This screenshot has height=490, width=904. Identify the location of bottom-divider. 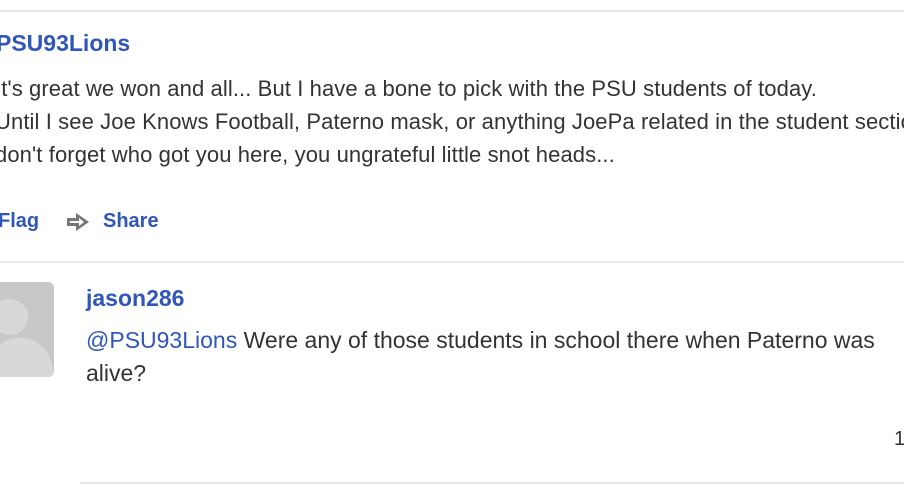
(492, 483).